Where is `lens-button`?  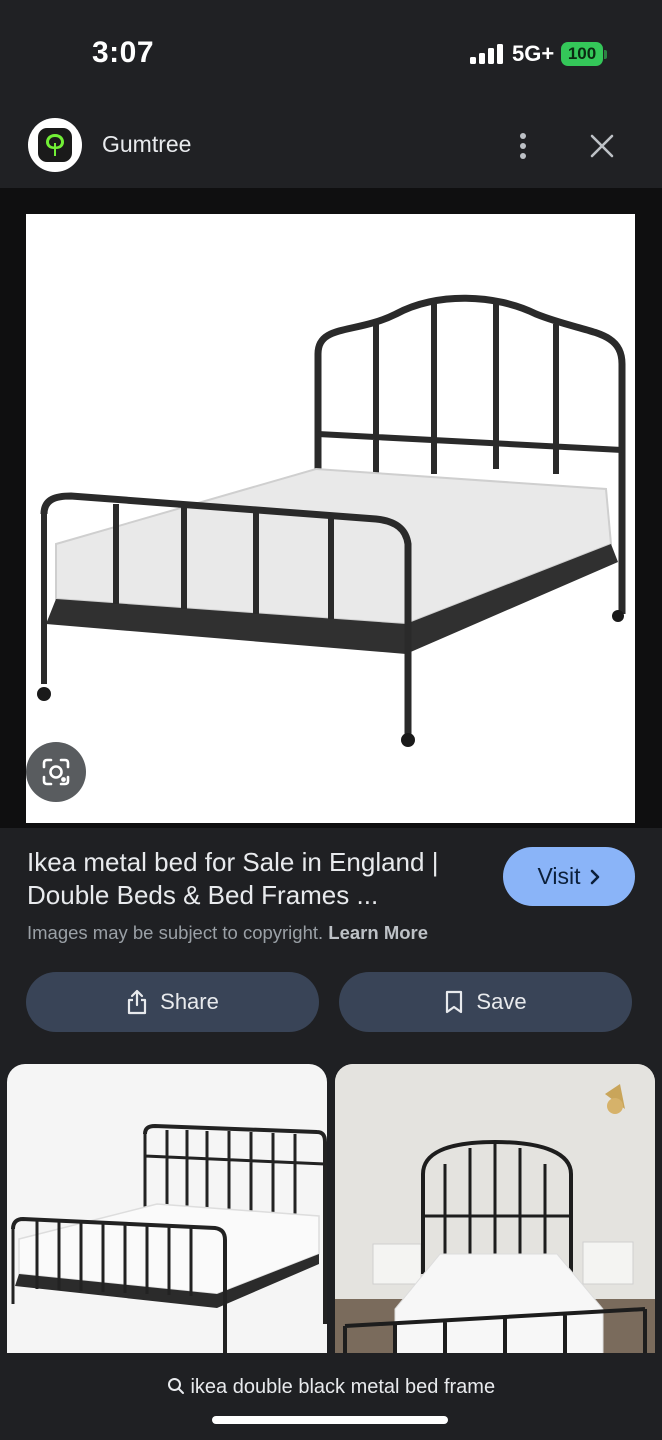
lens-button is located at coordinates (56, 772).